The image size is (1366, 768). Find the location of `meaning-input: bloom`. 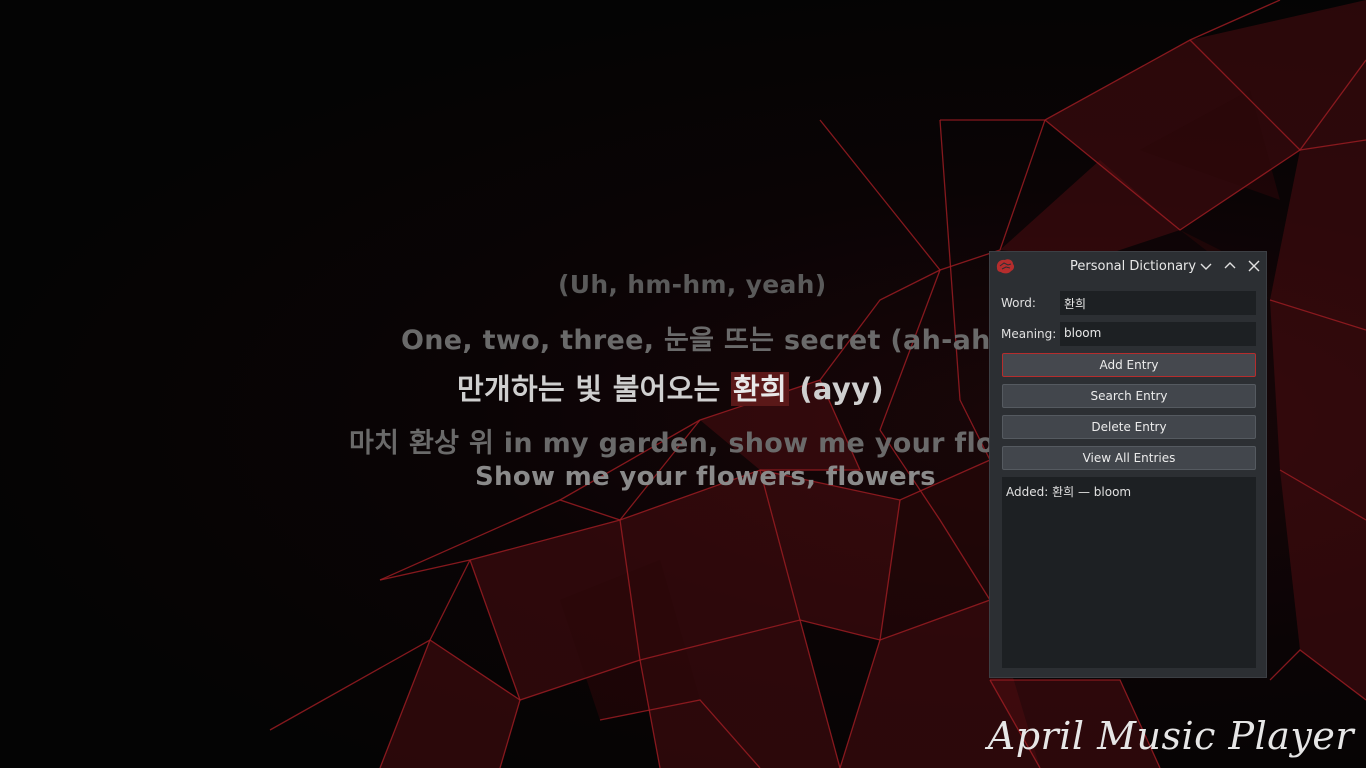

meaning-input: bloom is located at coordinates (1158, 334).